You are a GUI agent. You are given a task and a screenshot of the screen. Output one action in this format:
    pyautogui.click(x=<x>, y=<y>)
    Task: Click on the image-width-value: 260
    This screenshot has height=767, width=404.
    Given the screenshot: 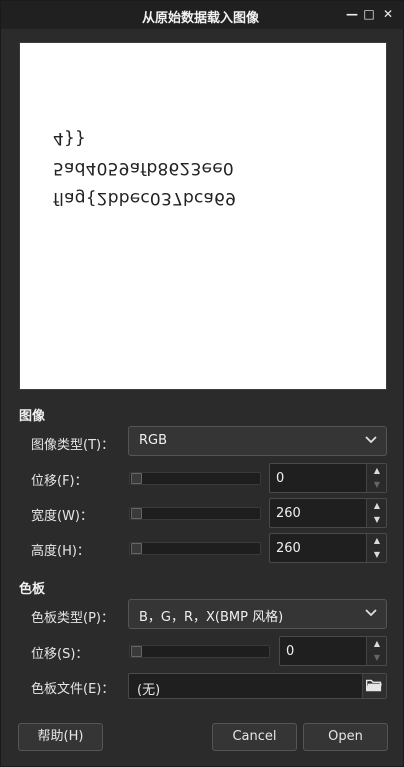 What is the action you would take?
    pyautogui.click(x=288, y=513)
    